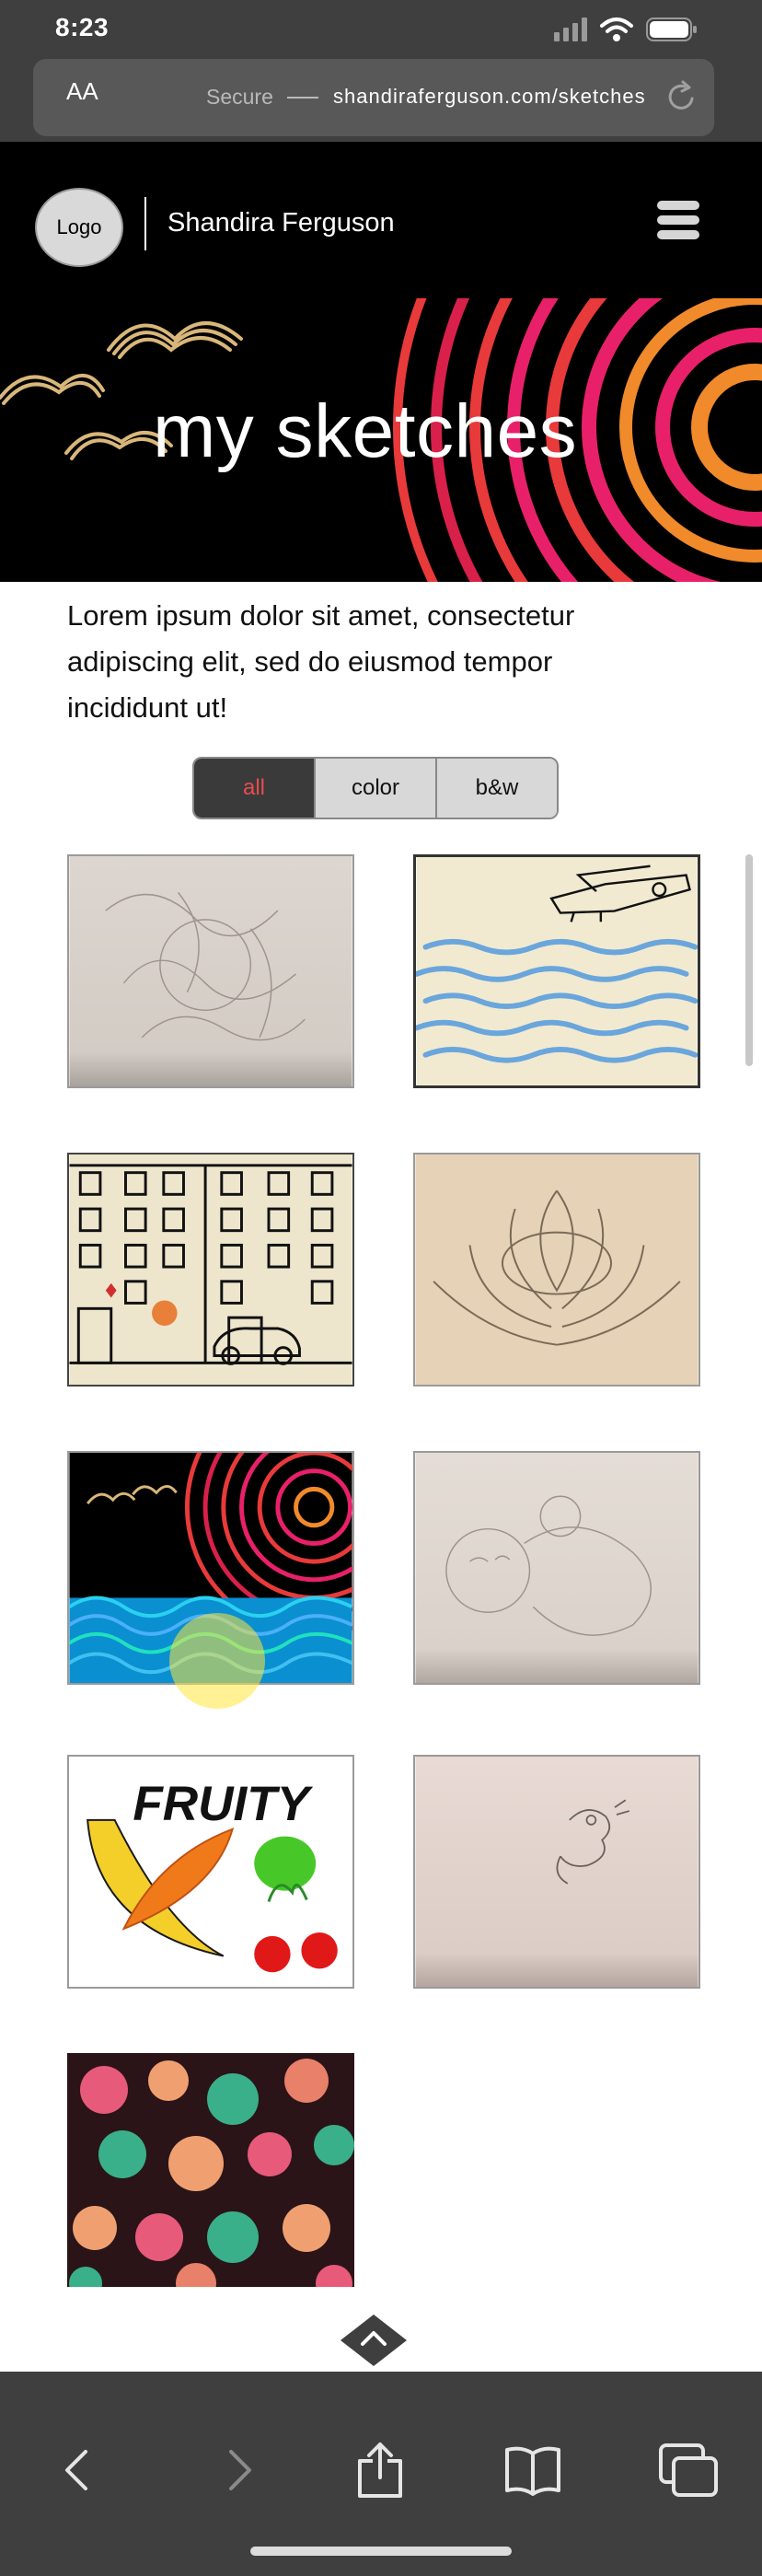  I want to click on bird-pencil-thumbnail, so click(556, 1872).